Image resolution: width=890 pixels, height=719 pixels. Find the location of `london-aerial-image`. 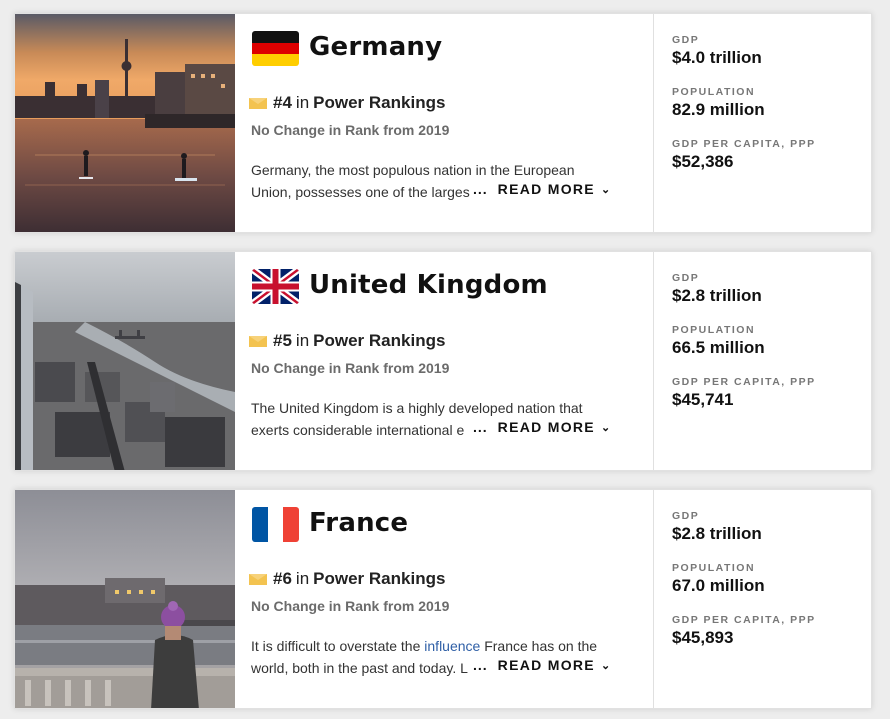

london-aerial-image is located at coordinates (125, 361).